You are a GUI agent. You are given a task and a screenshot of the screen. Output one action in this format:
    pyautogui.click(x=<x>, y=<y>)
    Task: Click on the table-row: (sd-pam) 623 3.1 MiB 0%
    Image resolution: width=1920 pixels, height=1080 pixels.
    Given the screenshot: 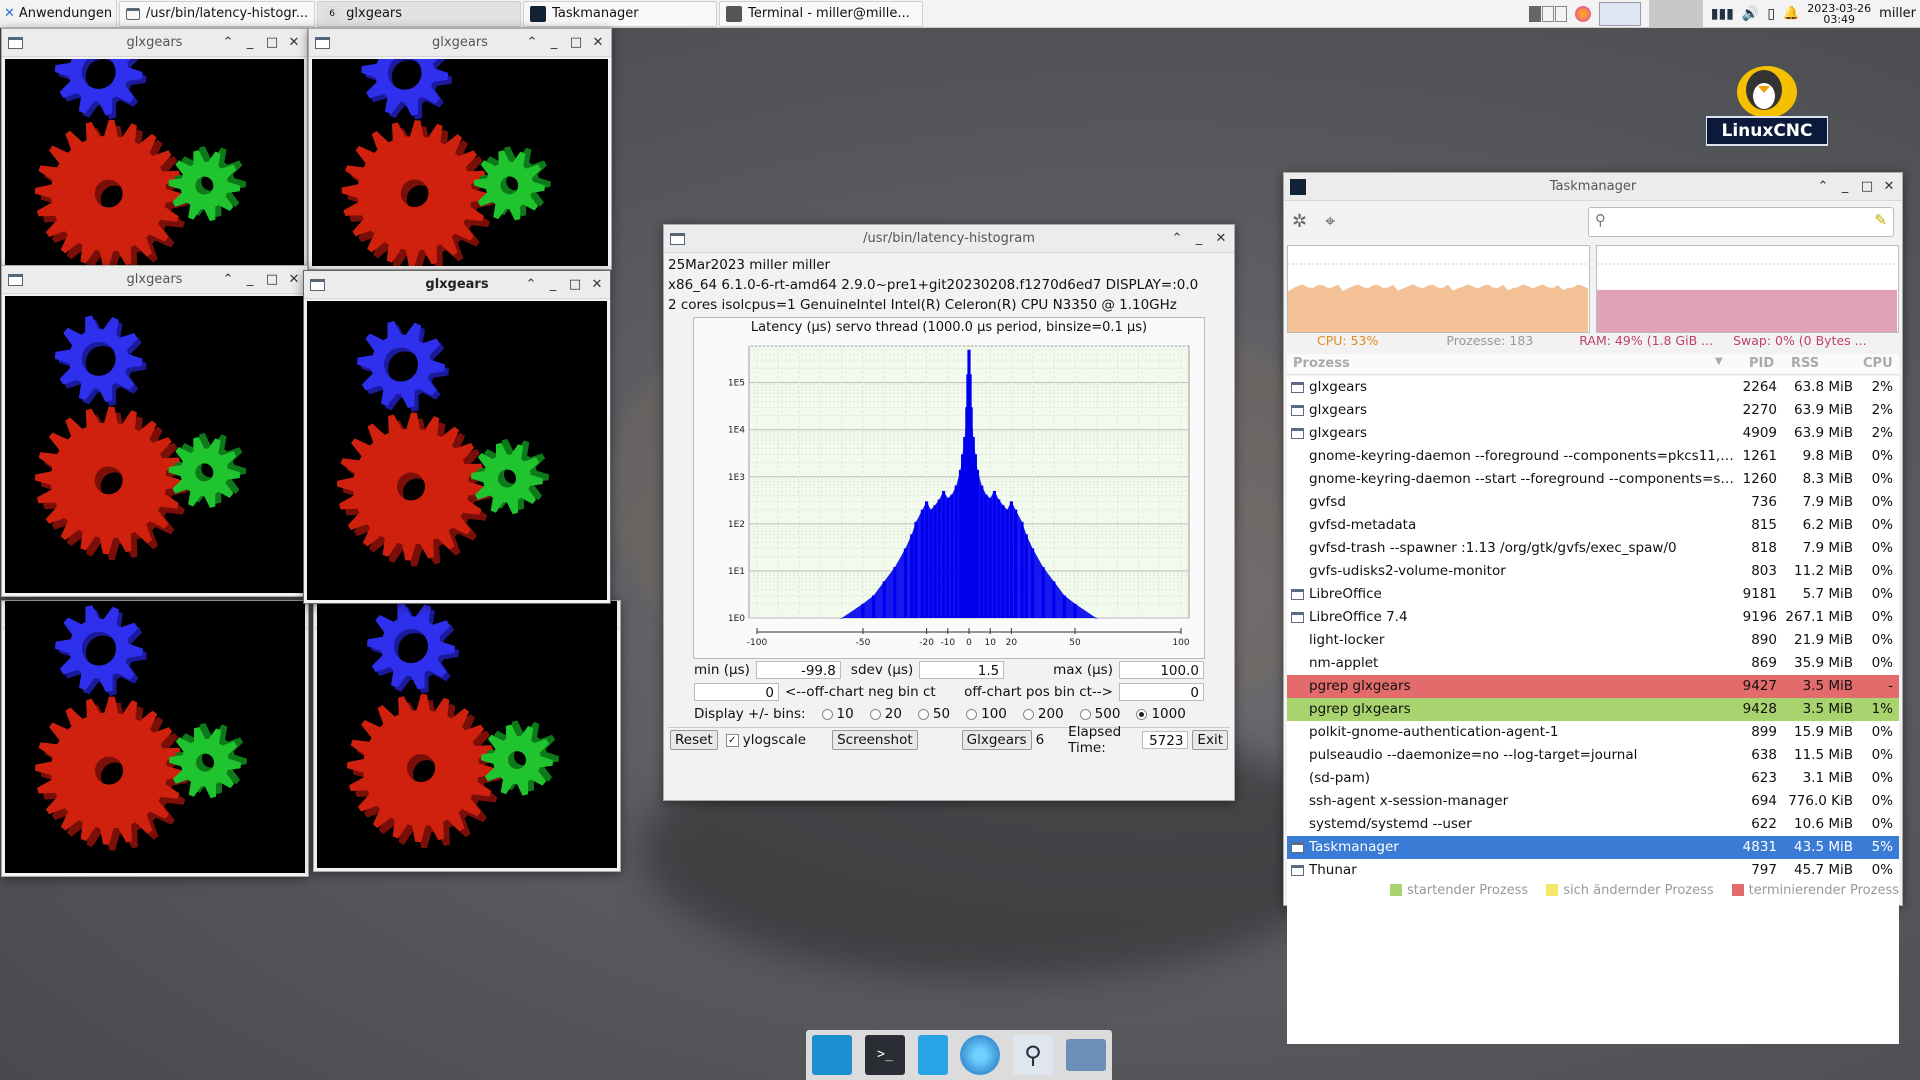 What is the action you would take?
    pyautogui.click(x=1593, y=778)
    